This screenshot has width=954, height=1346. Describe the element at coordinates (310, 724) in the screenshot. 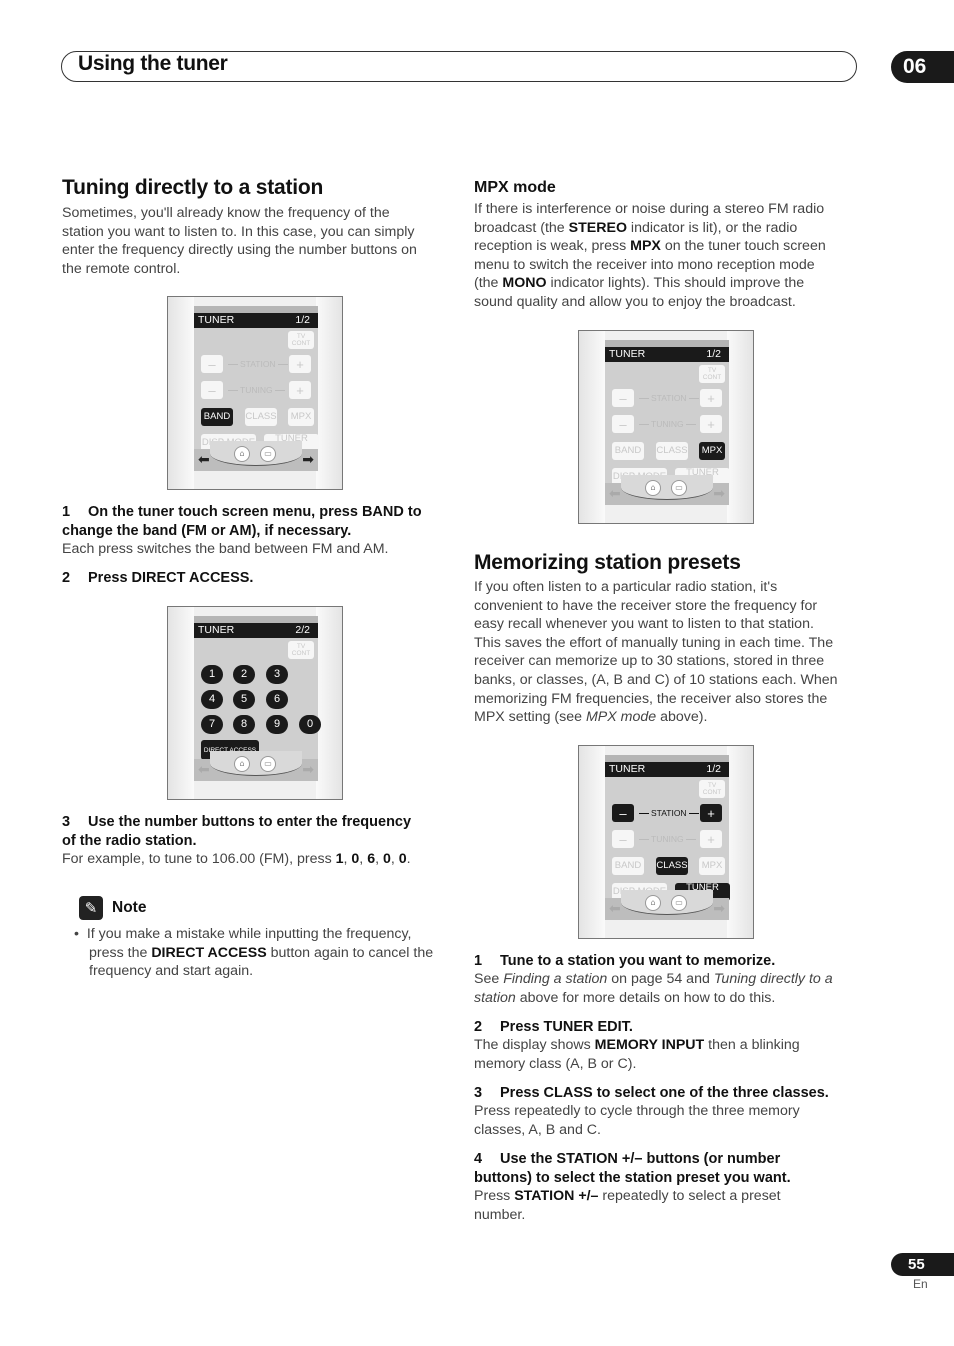

I see `number-button-0: 0` at that location.